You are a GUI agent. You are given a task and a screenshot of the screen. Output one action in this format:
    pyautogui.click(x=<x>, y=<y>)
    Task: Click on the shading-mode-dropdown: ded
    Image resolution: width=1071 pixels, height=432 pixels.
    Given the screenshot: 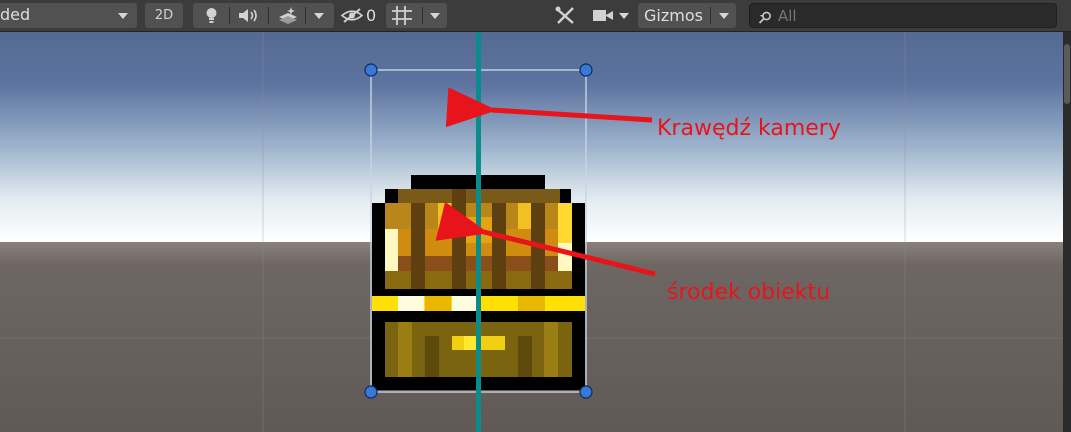 What is the action you would take?
    pyautogui.click(x=68, y=15)
    